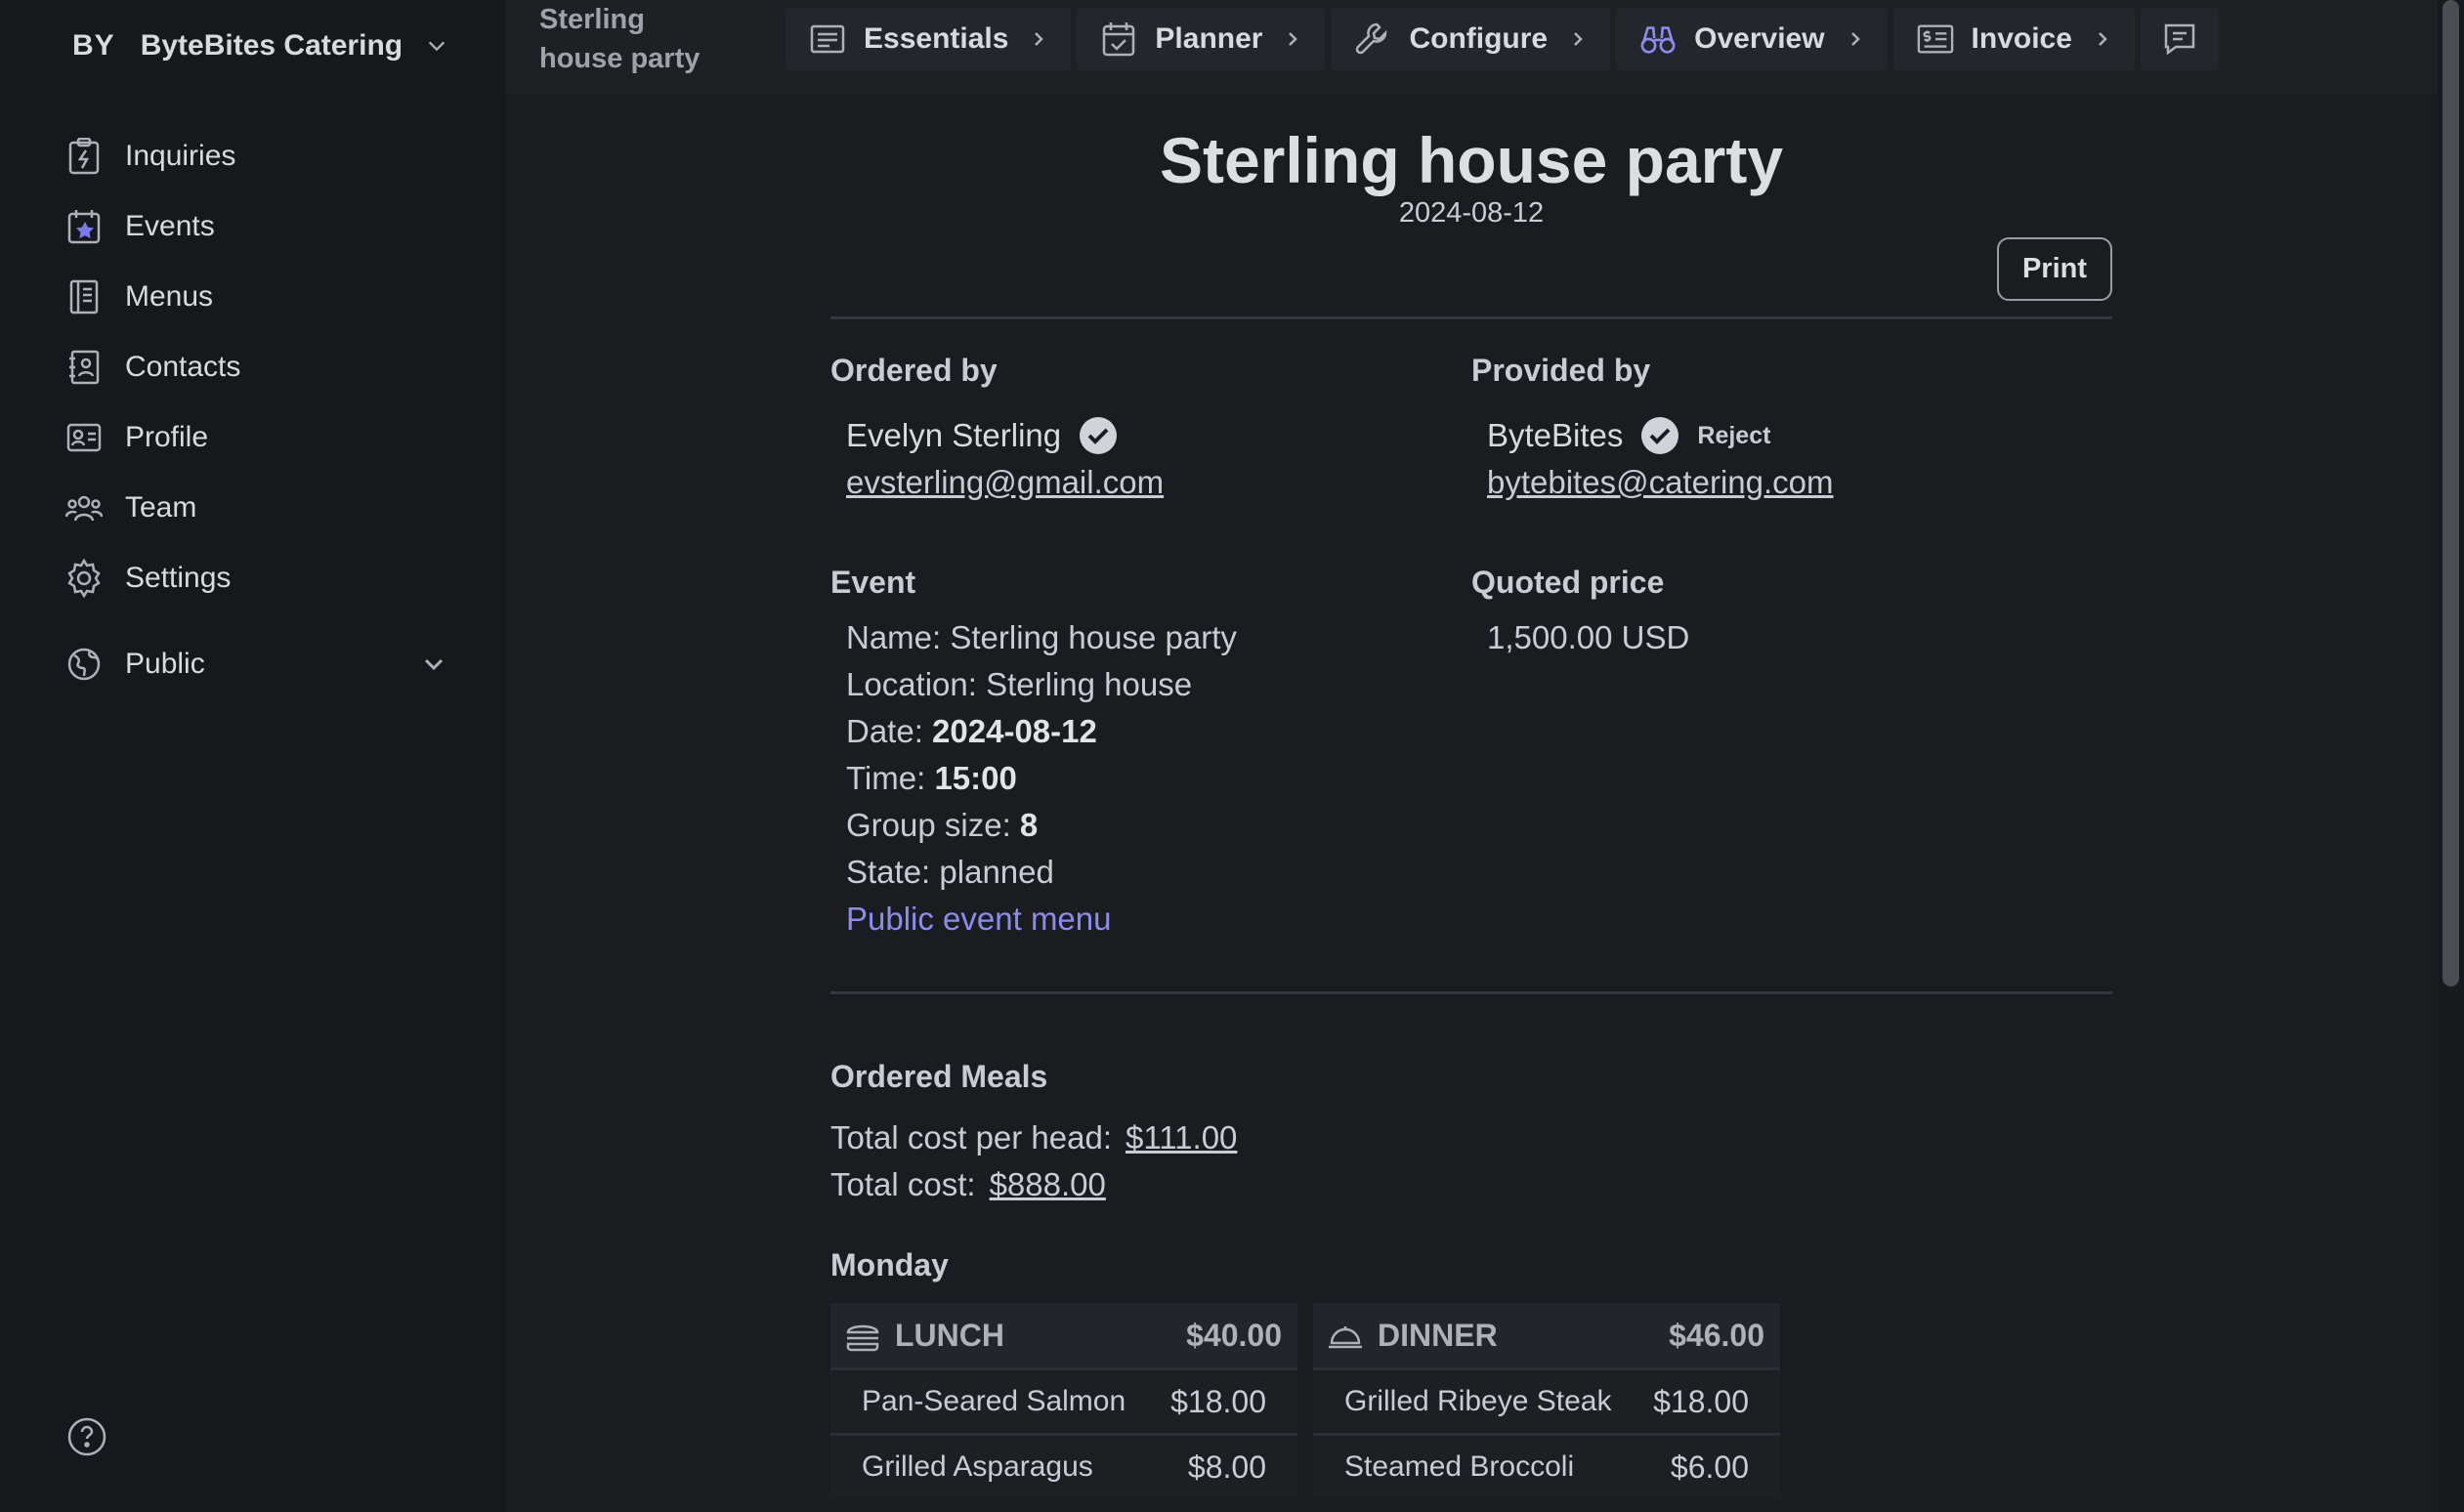  Describe the element at coordinates (84, 507) in the screenshot. I see `team-icon` at that location.